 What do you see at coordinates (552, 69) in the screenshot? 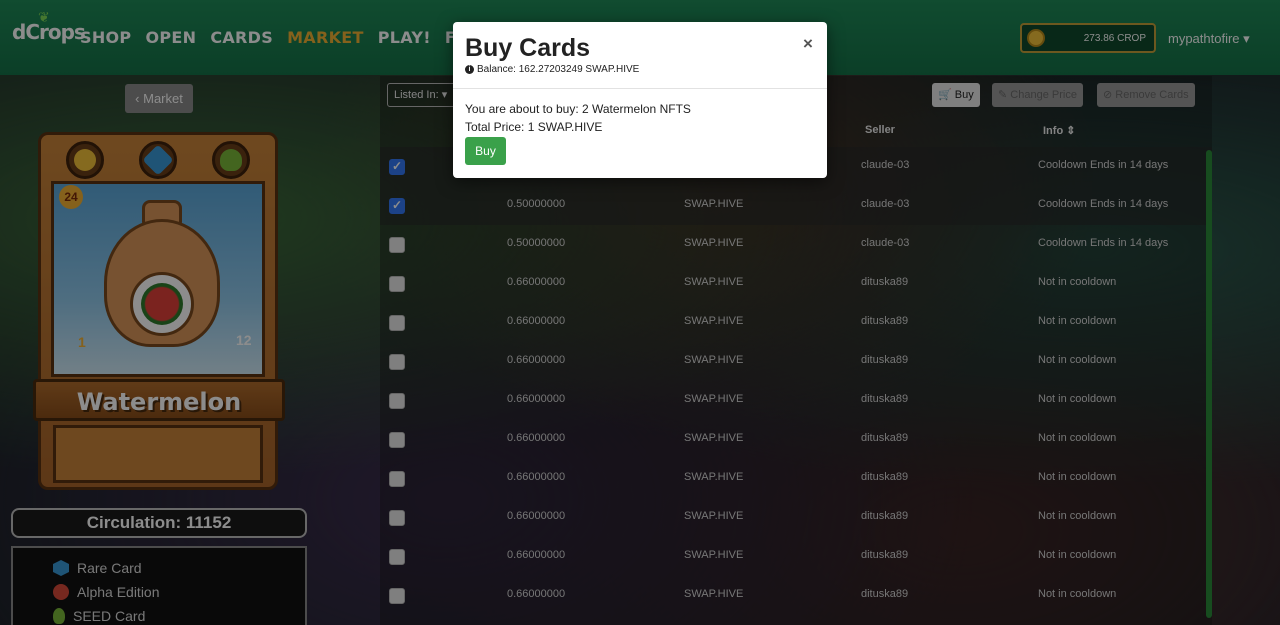
I see `modal-balance: i Balance: 162.27203249 SWAP.HIVE` at bounding box center [552, 69].